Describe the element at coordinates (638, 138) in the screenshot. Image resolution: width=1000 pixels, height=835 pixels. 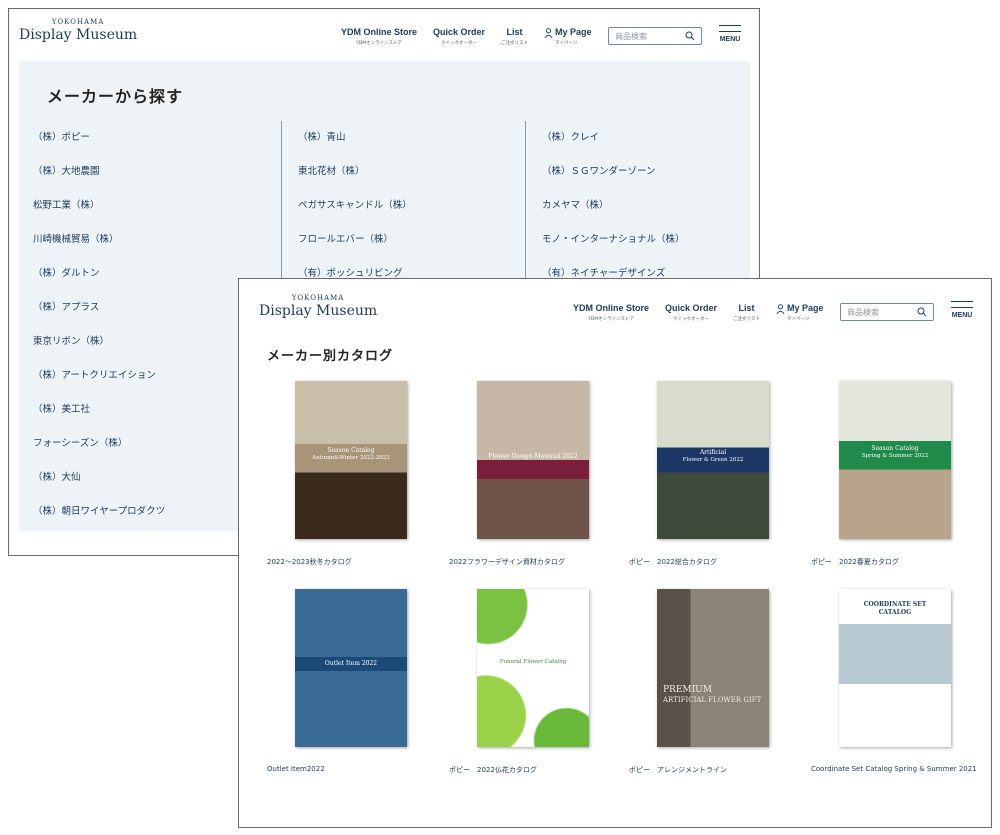
I see `maker-link: （株）クレイ` at that location.